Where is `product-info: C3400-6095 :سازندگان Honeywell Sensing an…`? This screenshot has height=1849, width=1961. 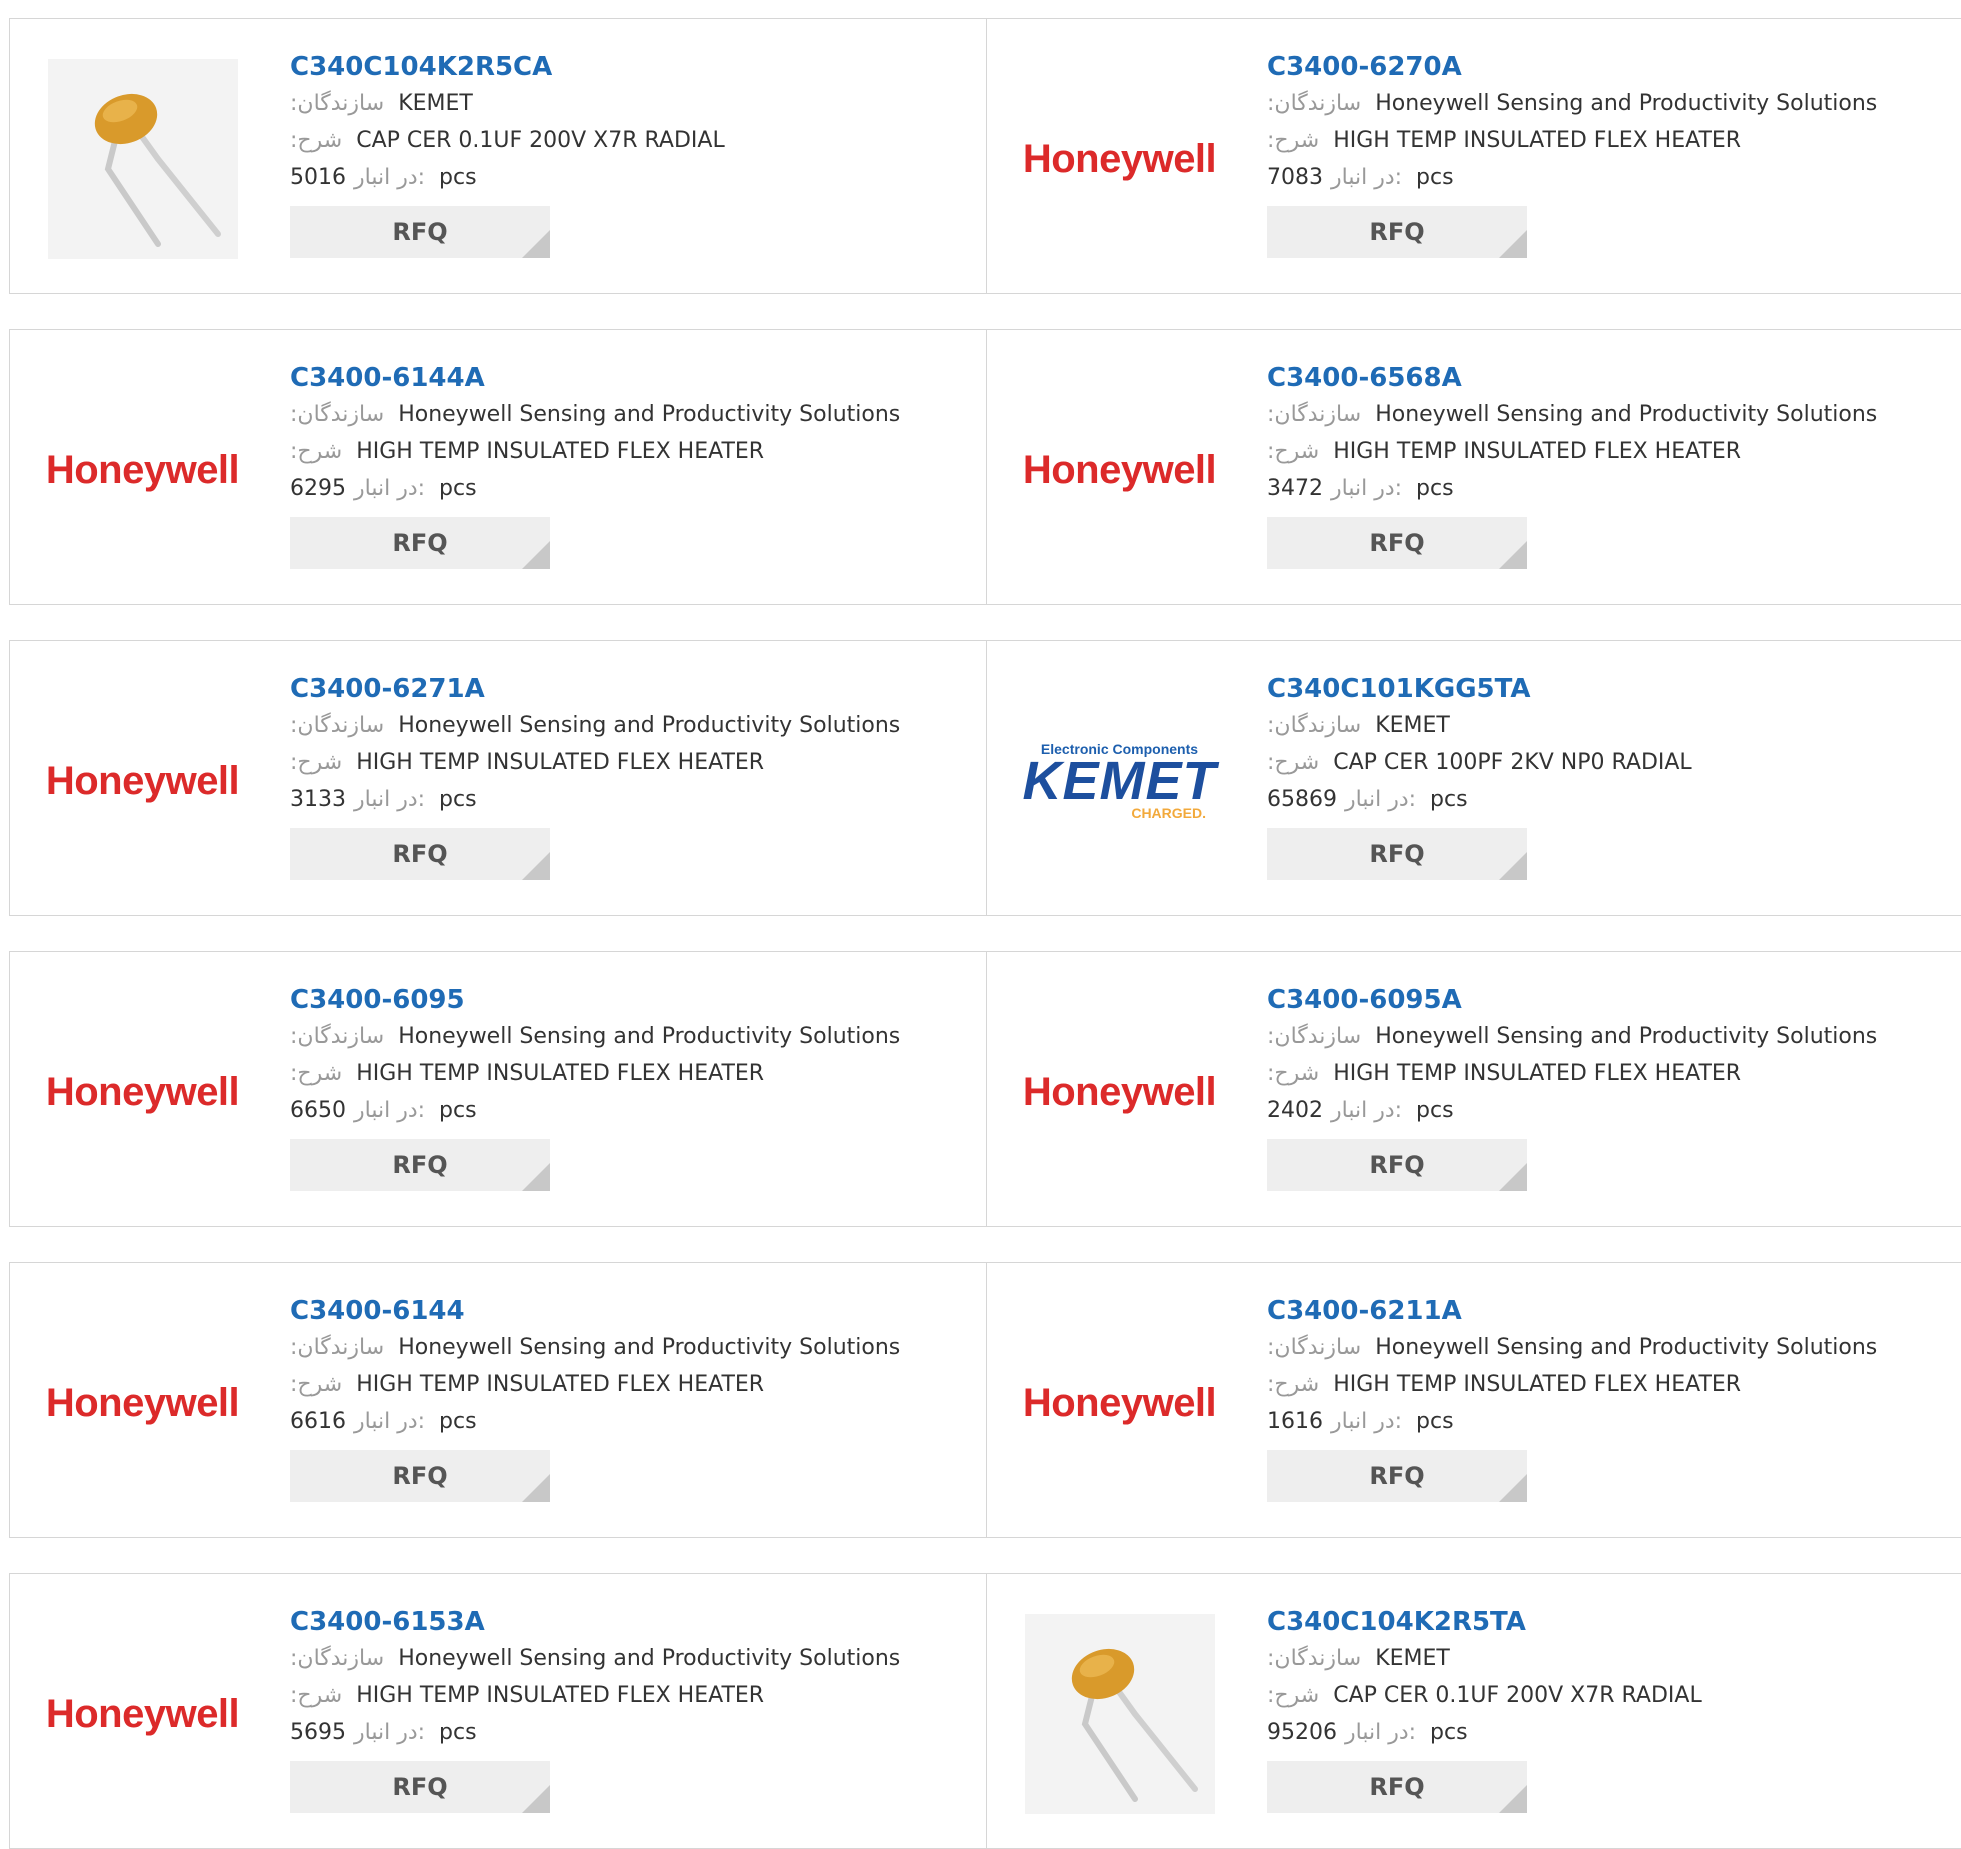 product-info: C3400-6095 :سازندگان Honeywell Sensing an… is located at coordinates (595, 1086).